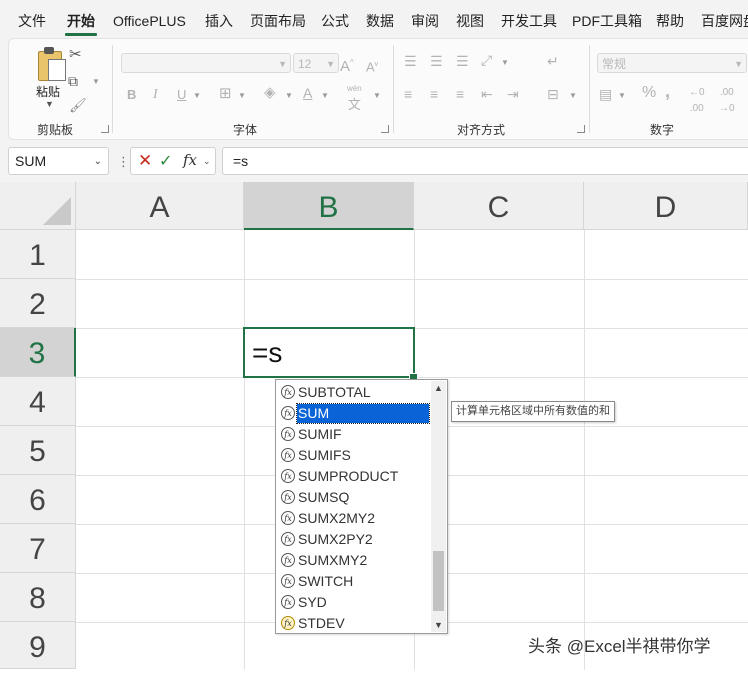  Describe the element at coordinates (727, 101) in the screenshot. I see `decrease-decimal-icon: .00 →0` at that location.